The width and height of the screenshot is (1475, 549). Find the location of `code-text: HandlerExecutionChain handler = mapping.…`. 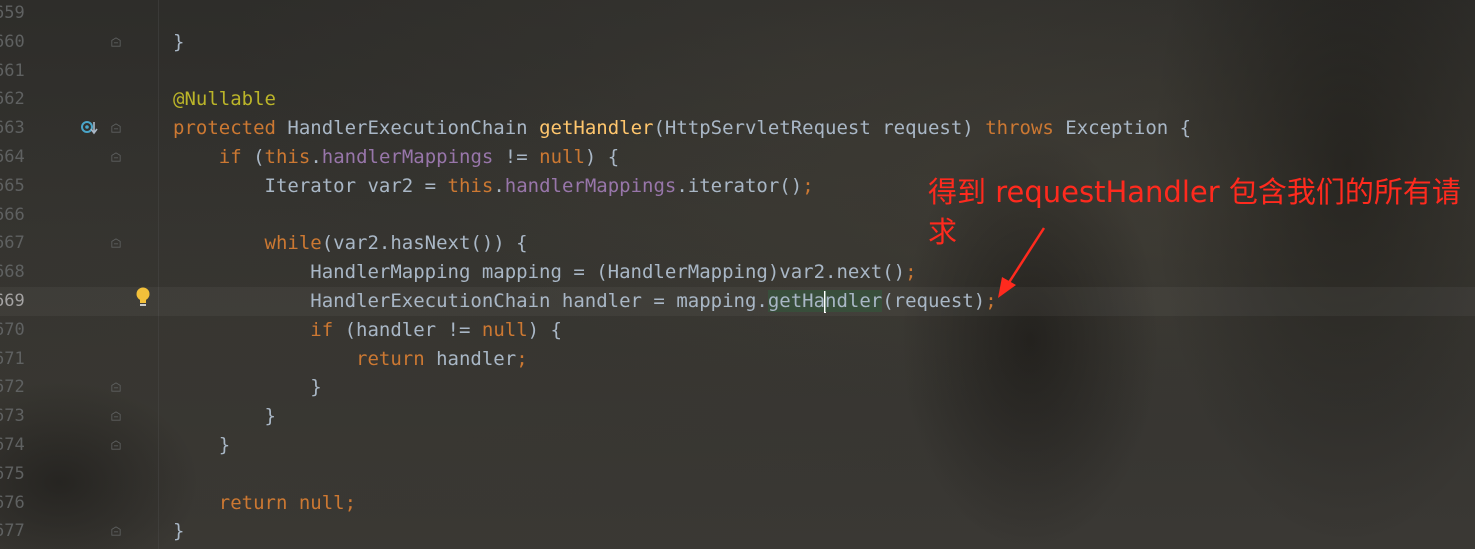

code-text: HandlerExecutionChain handler = mapping.… is located at coordinates (585, 301).